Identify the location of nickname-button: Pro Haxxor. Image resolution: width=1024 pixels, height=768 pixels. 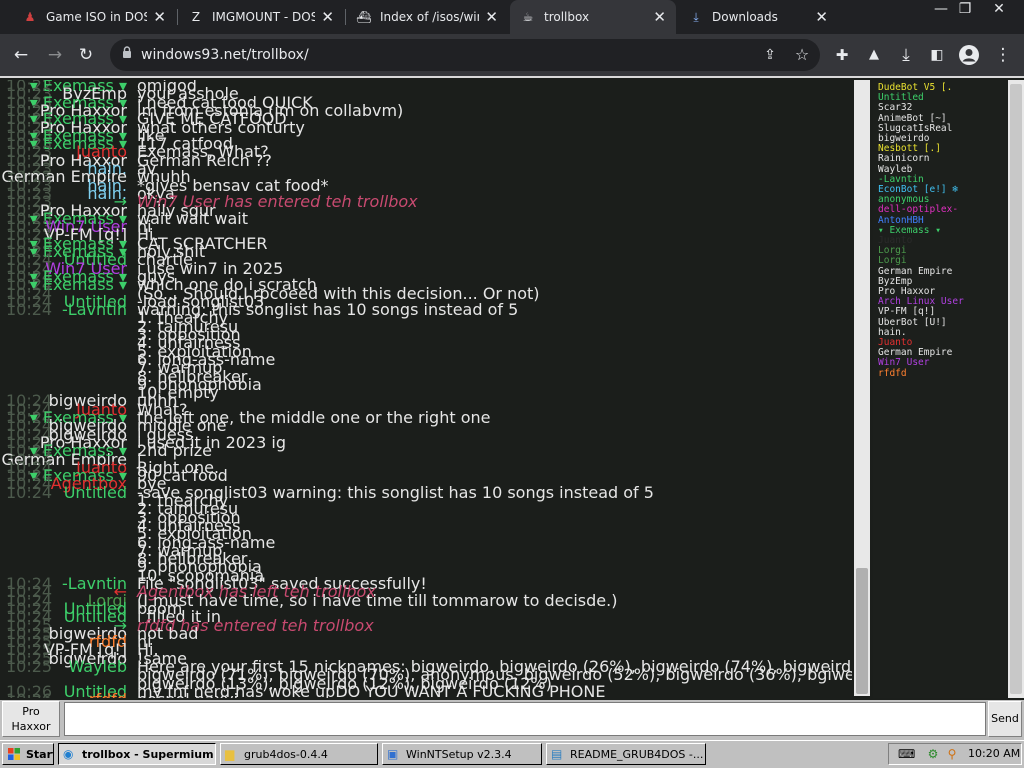
(31, 719).